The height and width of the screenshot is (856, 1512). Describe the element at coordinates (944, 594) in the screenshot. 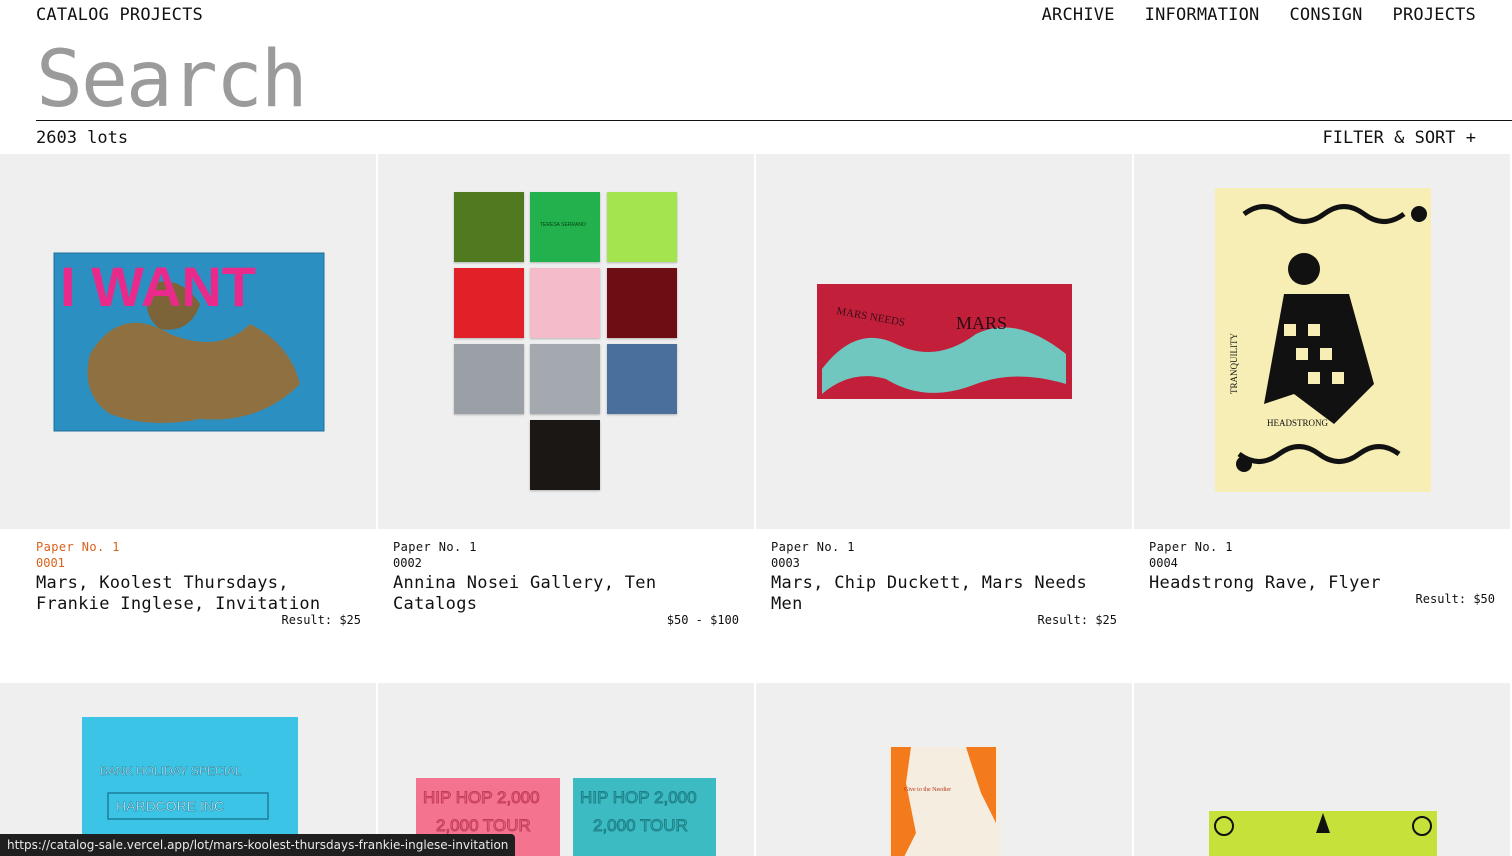

I see `lot-title: Mars, Chip Duckett, Mars Needs Men` at that location.